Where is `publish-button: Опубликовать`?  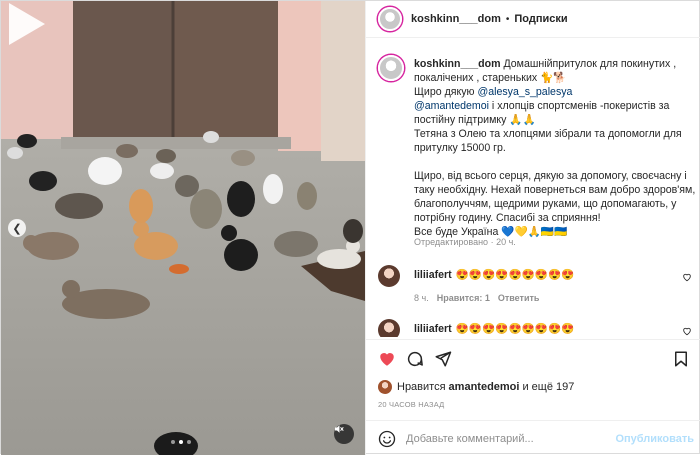 publish-button: Опубликовать is located at coordinates (654, 439).